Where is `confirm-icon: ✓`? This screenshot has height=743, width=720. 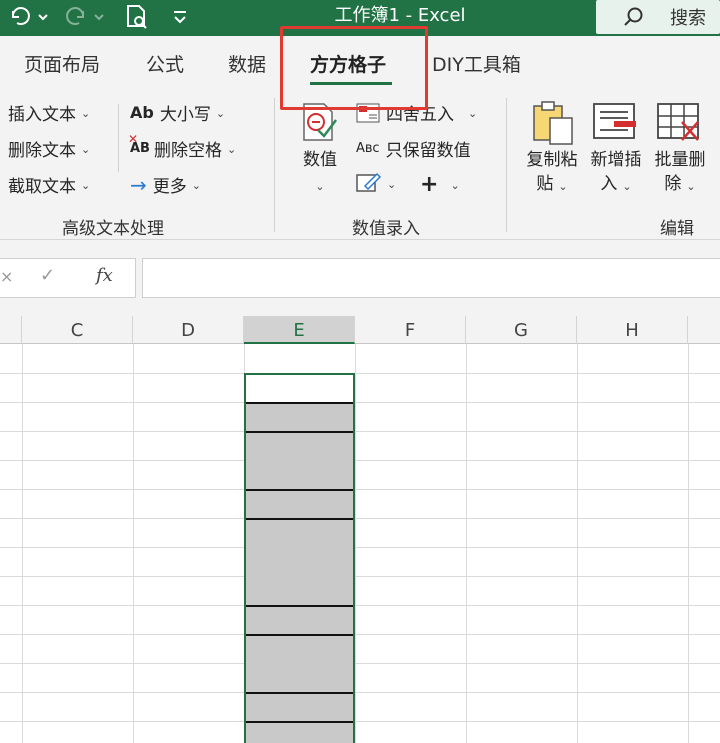 confirm-icon: ✓ is located at coordinates (47, 275).